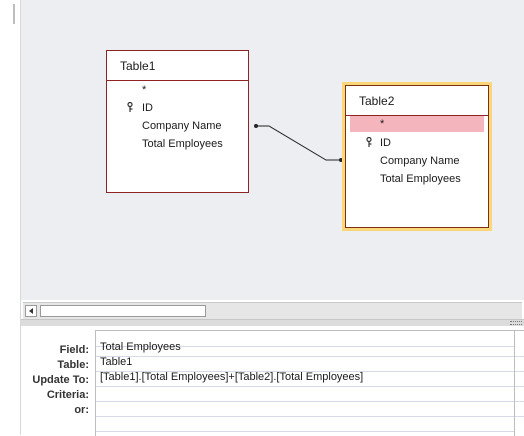 The image size is (524, 436). Describe the element at coordinates (60, 380) in the screenshot. I see `row-label-update-to: Update To:` at that location.